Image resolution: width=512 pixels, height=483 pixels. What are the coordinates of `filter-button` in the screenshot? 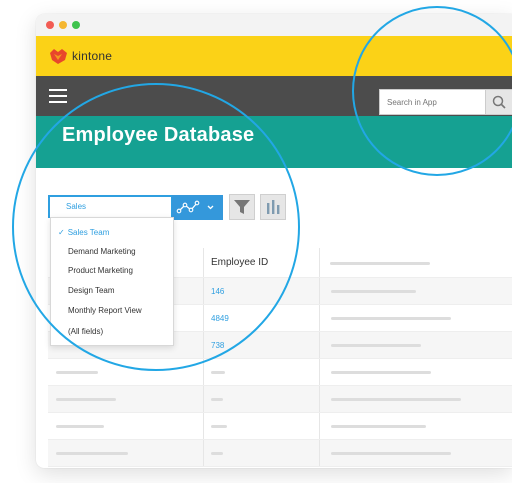 It's located at (242, 207).